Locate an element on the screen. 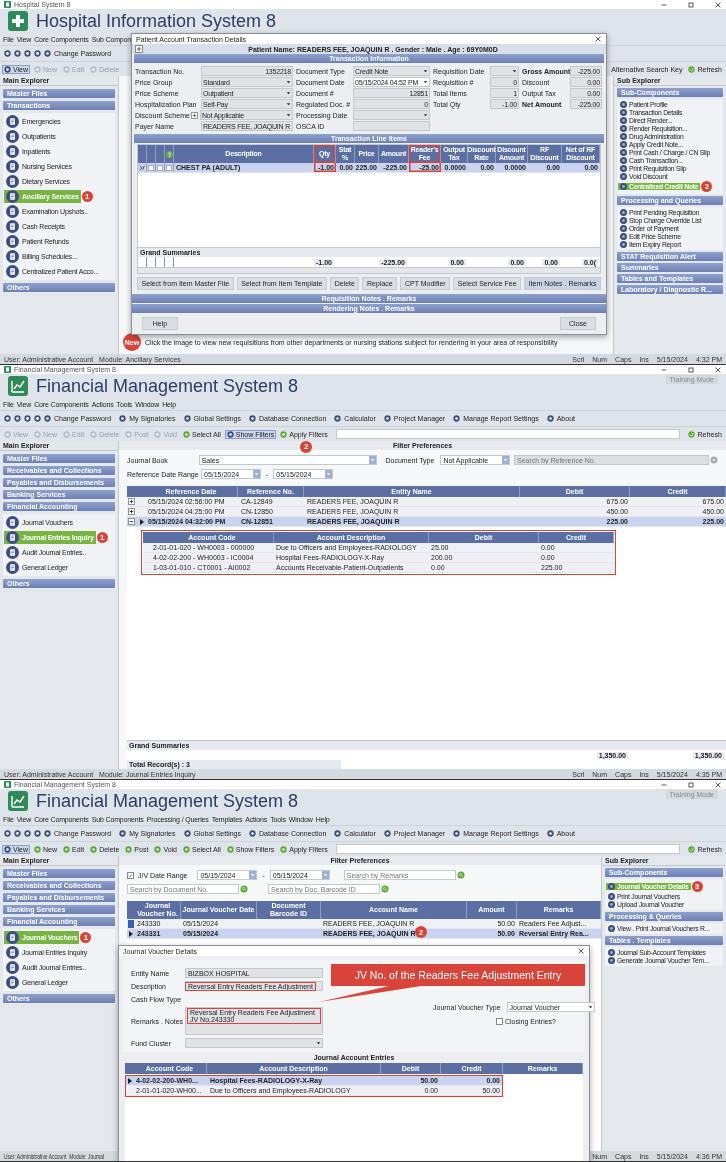  row-marker-icon is located at coordinates (131, 924).